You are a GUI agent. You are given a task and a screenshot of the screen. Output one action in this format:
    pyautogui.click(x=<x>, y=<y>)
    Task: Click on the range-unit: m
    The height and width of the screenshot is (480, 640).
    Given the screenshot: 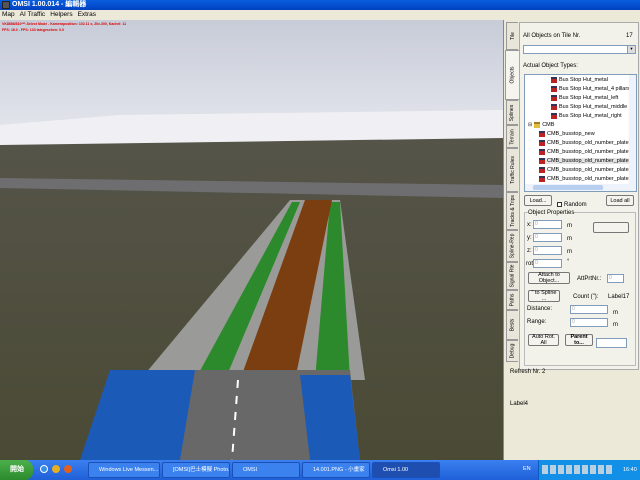 What is the action you would take?
    pyautogui.click(x=615, y=325)
    